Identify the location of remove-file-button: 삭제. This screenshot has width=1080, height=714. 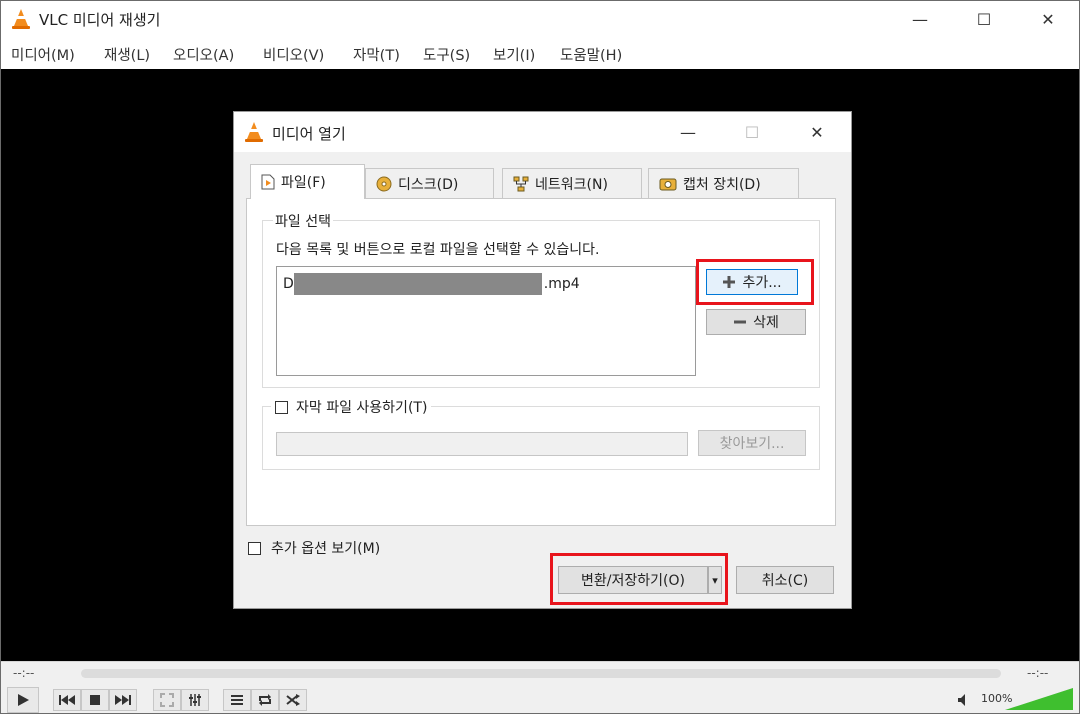
(756, 322).